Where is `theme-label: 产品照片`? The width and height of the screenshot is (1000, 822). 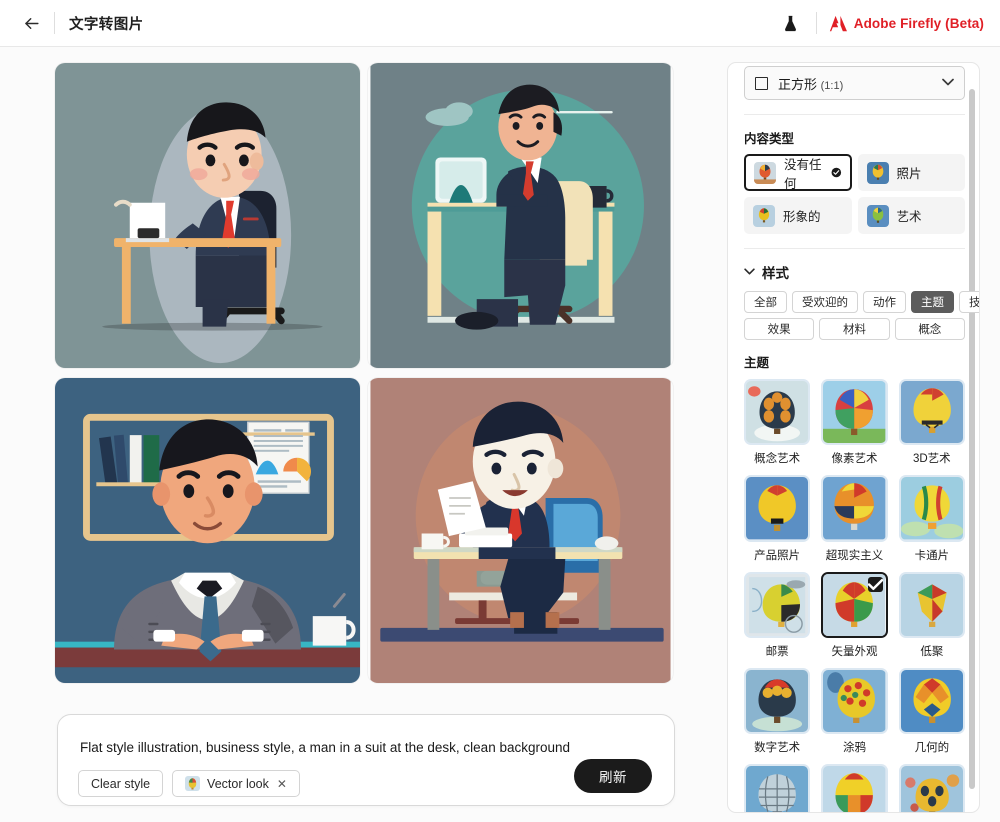 theme-label: 产品照片 is located at coordinates (777, 555).